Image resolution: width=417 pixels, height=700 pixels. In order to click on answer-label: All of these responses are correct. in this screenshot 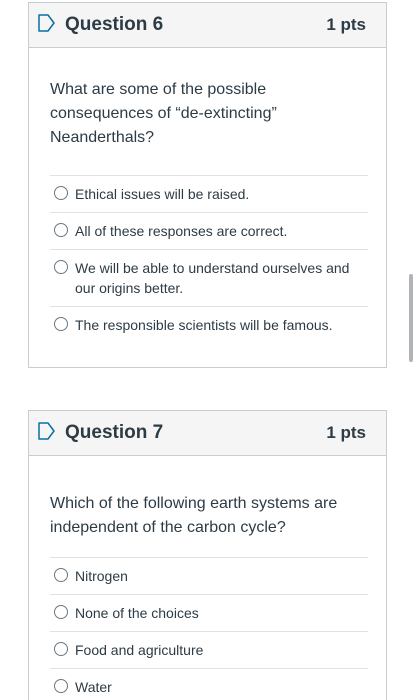, I will do `click(181, 231)`.